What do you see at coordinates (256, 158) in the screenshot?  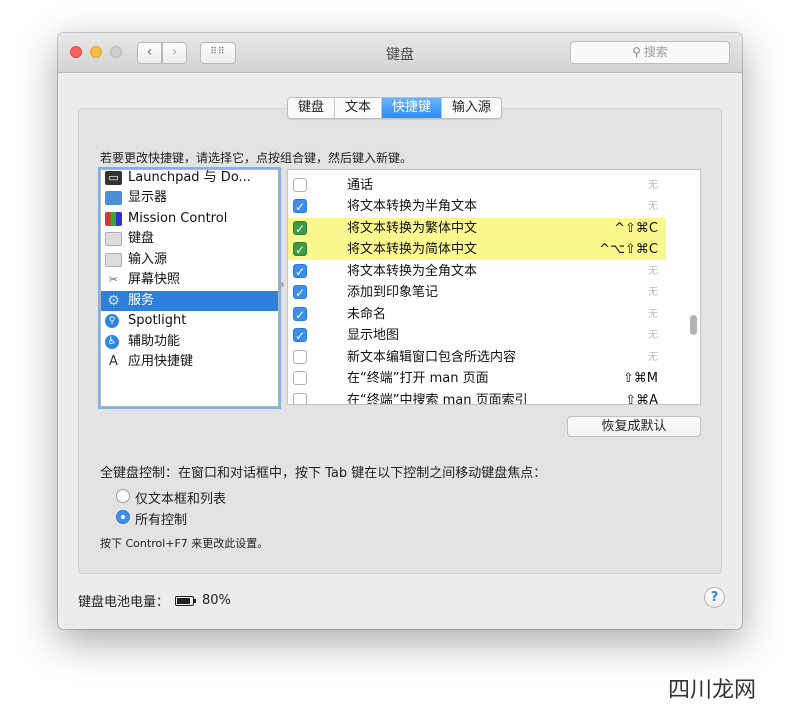 I see `instructions-text: 若要更改快捷键，请选择它，点按组合键，然后键入新键。` at bounding box center [256, 158].